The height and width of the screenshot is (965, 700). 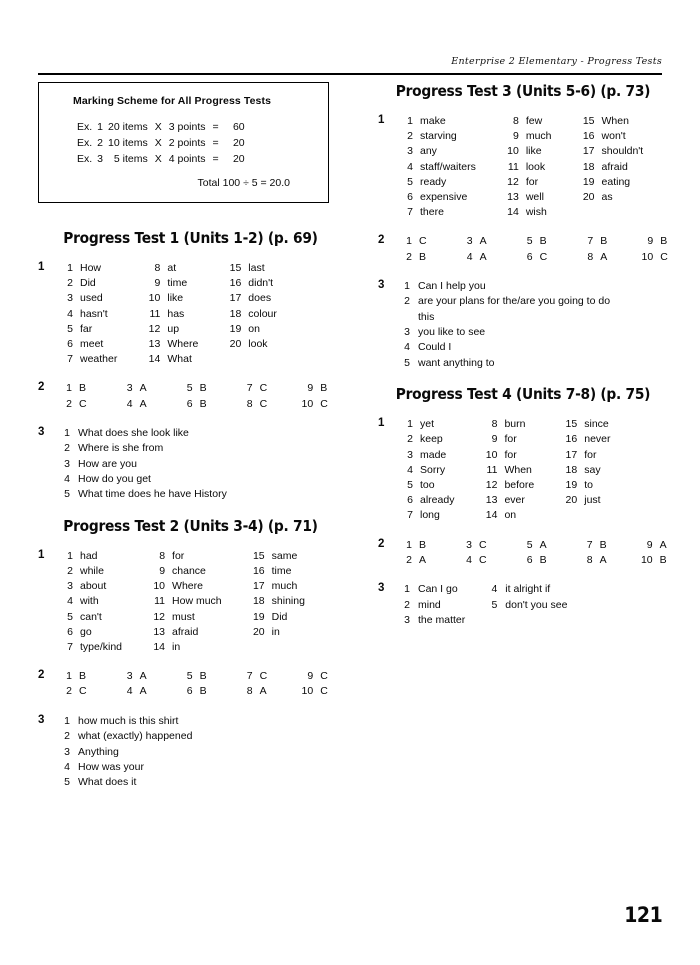 What do you see at coordinates (592, 500) in the screenshot?
I see `answer-word: just` at bounding box center [592, 500].